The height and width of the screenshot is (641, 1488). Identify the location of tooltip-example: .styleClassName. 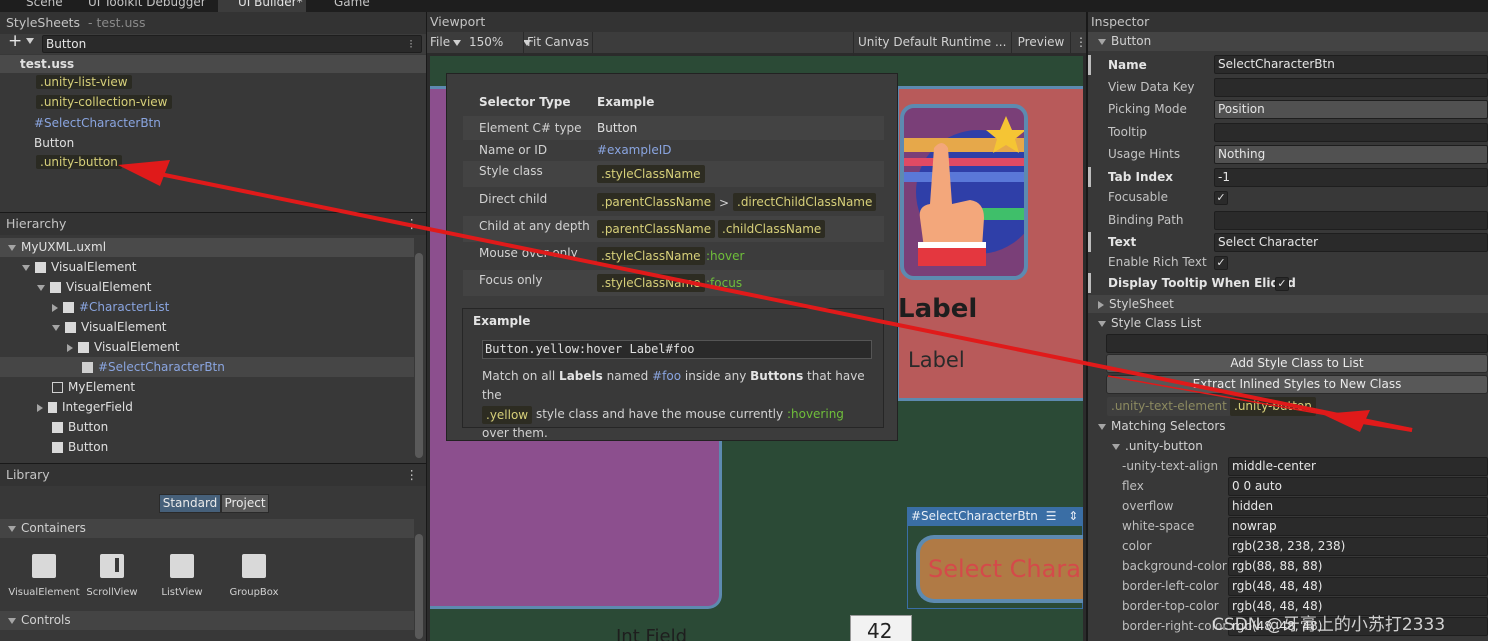
(651, 174).